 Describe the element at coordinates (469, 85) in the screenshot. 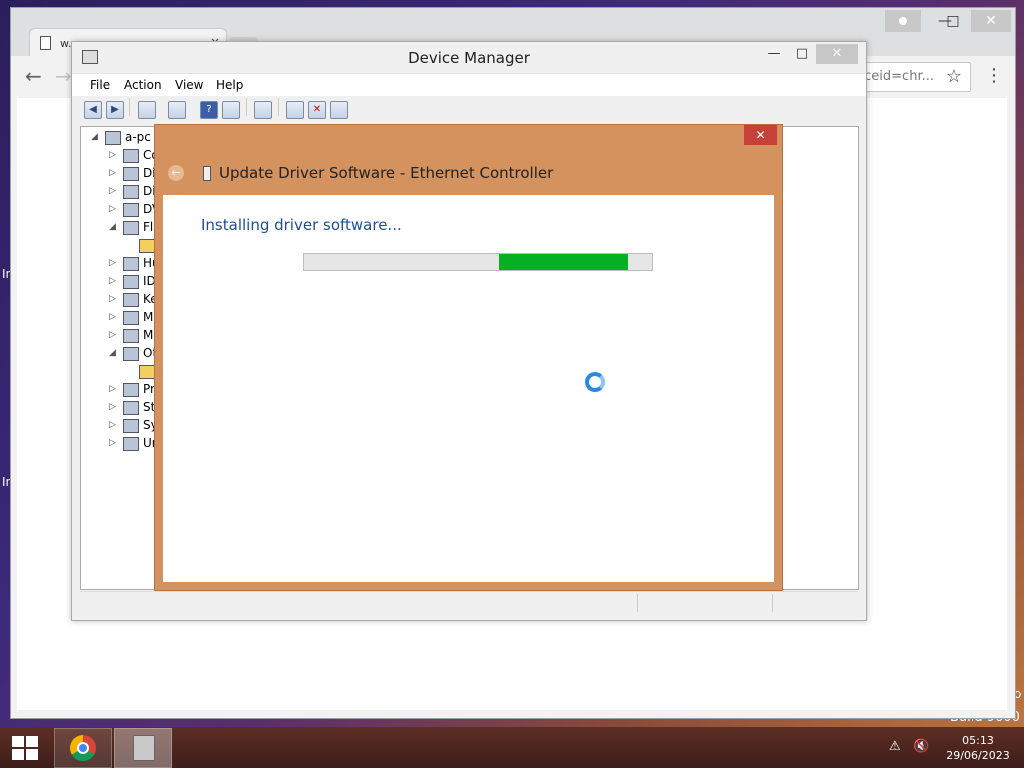

I see `menu-bar: File Action View Help` at that location.